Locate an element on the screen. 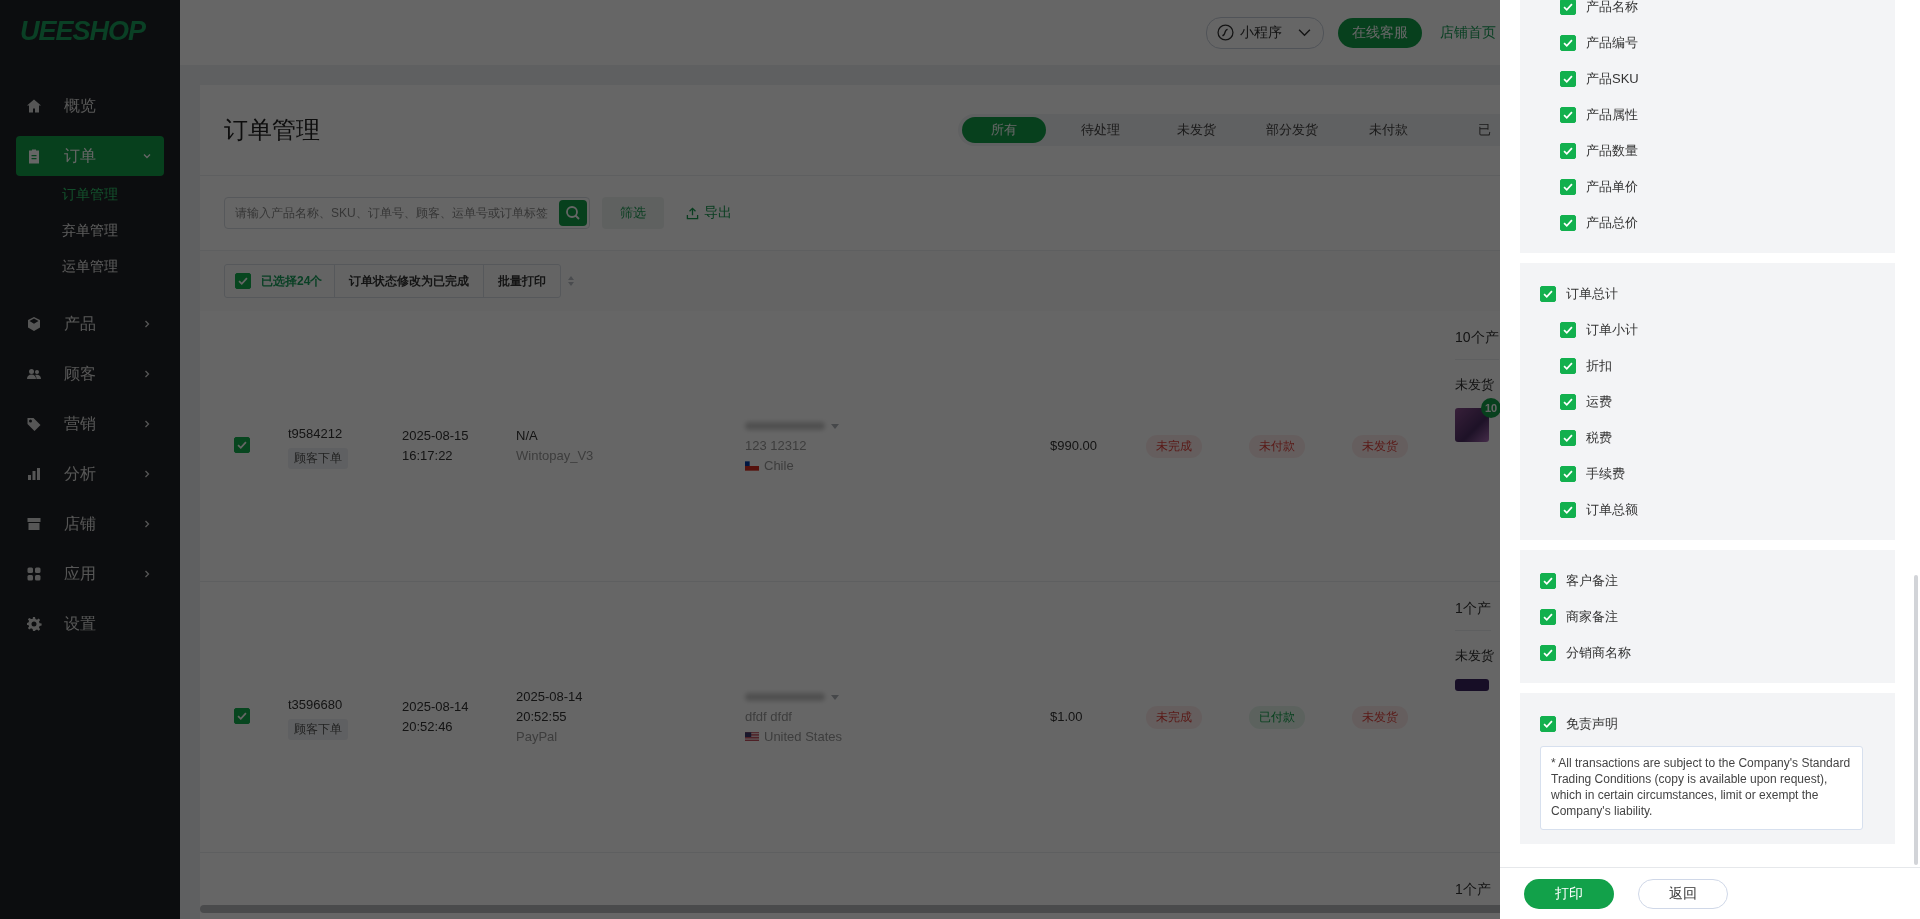 This screenshot has height=919, width=1920. option-label: 客户备注 is located at coordinates (1592, 581).